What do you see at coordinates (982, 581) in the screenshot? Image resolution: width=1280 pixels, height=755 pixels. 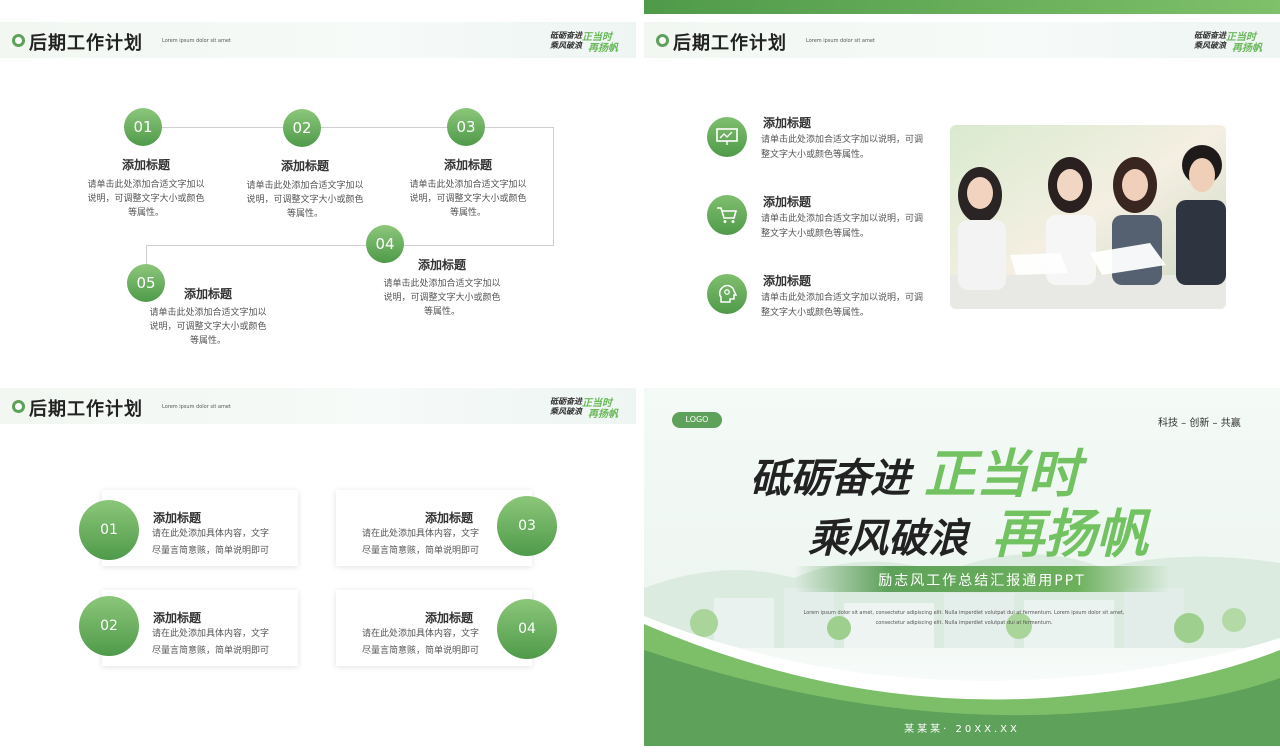 I see `banner-text: 励志风工作总结汇报通用PPT` at bounding box center [982, 581].